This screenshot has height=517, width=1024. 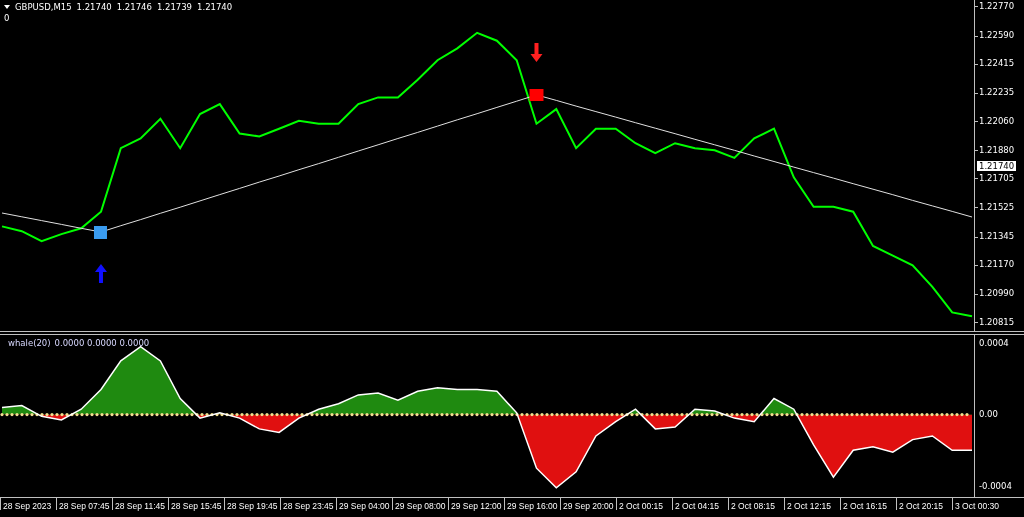 I want to click on time-label: 29 Sep 16:00, so click(x=532, y=504).